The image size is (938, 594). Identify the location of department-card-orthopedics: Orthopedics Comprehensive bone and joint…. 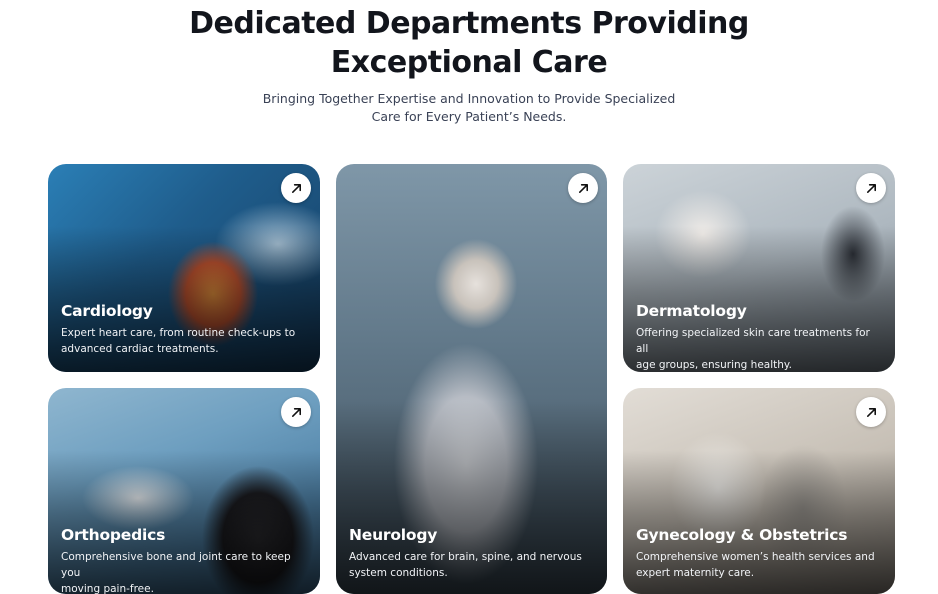
(184, 491).